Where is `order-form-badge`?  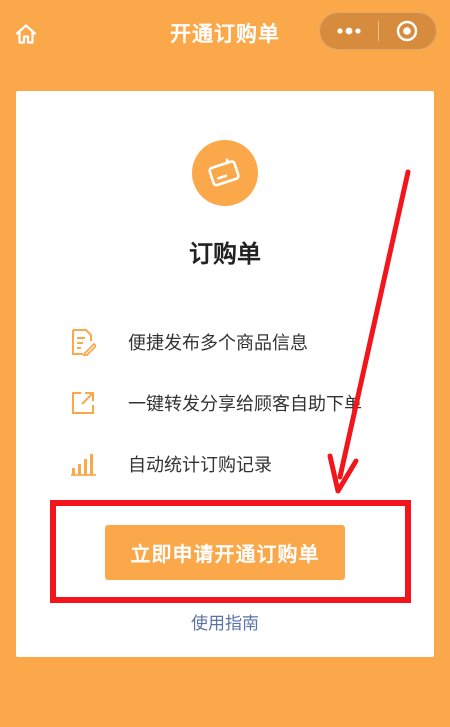
order-form-badge is located at coordinates (225, 173).